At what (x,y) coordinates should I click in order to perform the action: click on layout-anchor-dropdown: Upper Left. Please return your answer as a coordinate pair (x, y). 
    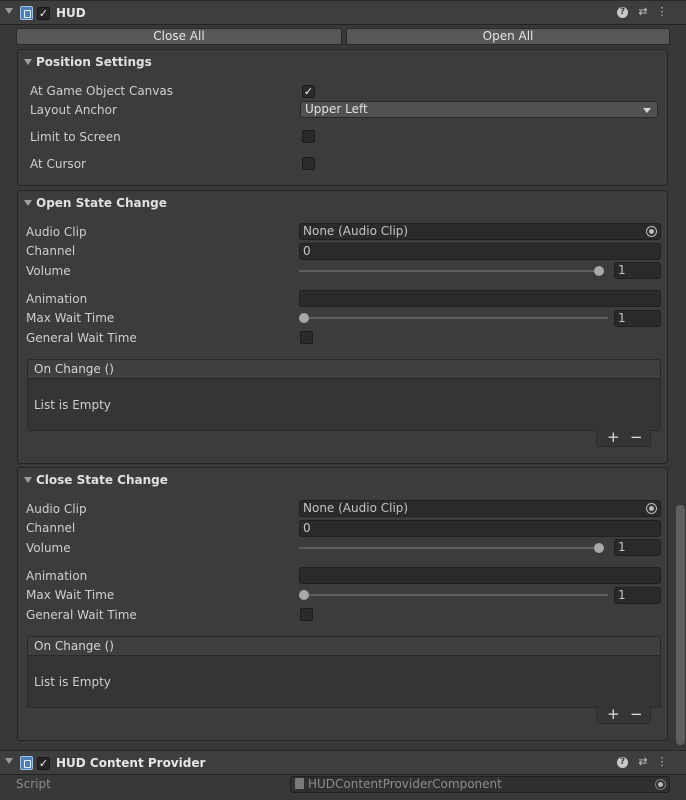
    Looking at the image, I should click on (479, 109).